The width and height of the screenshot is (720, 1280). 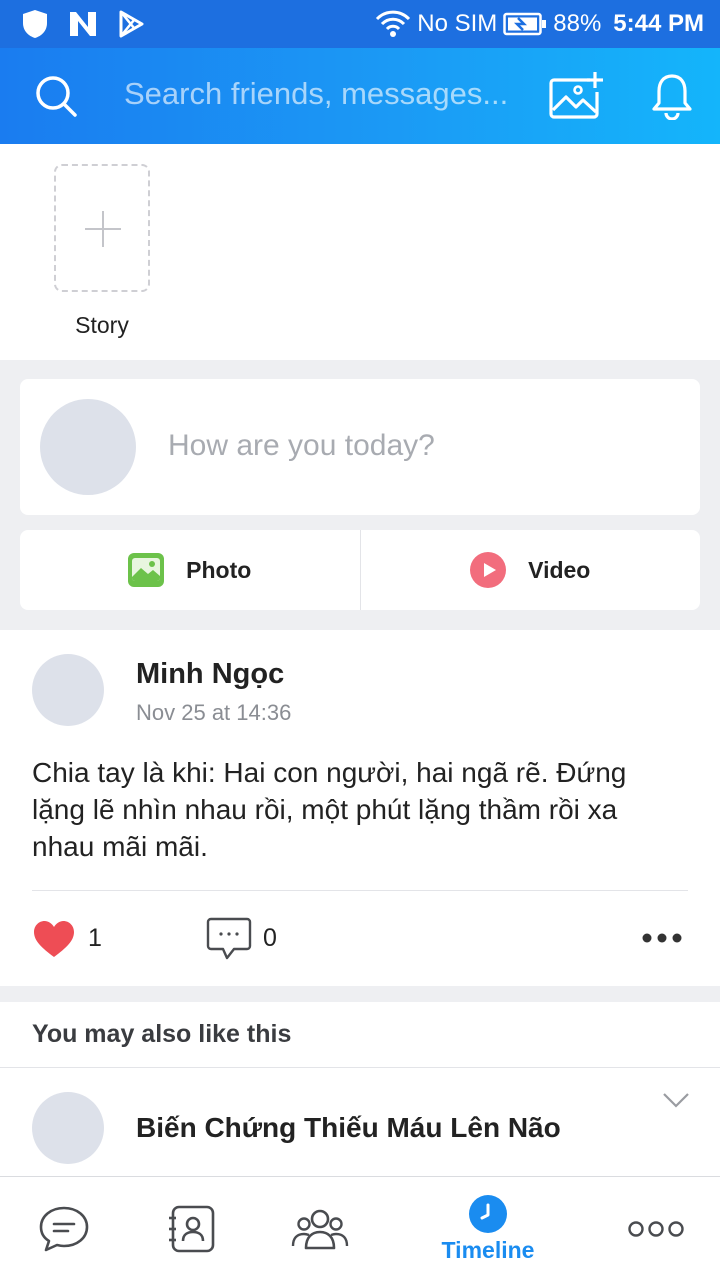 I want to click on nav-timeline-label: Timeline, so click(x=488, y=1249).